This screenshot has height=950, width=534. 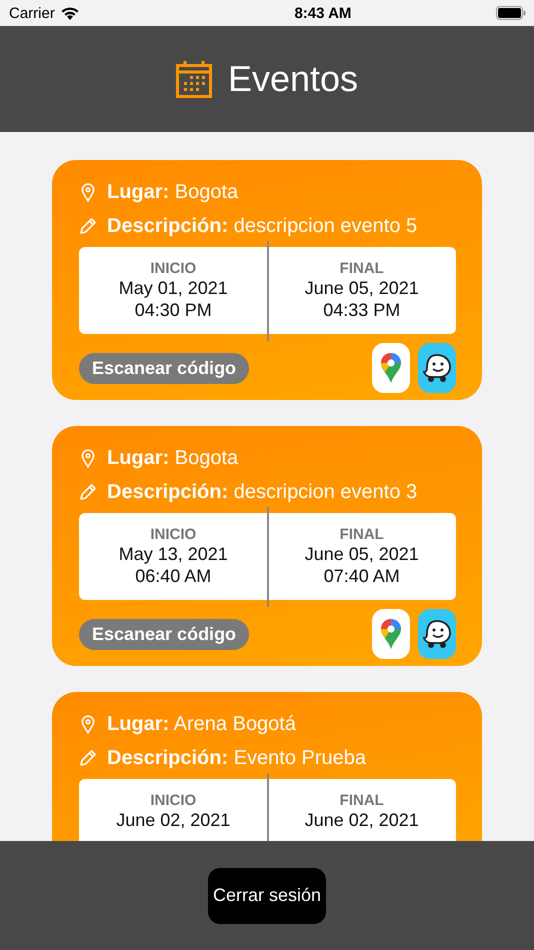 What do you see at coordinates (236, 758) in the screenshot?
I see `description-text: Descripción: Evento Prueba` at bounding box center [236, 758].